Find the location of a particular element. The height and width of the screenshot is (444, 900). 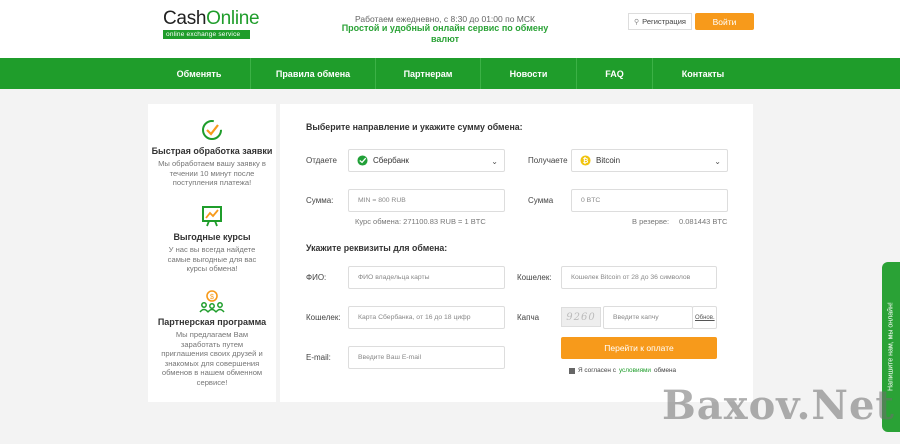

get-currency-value: Bitcoin is located at coordinates (608, 160).